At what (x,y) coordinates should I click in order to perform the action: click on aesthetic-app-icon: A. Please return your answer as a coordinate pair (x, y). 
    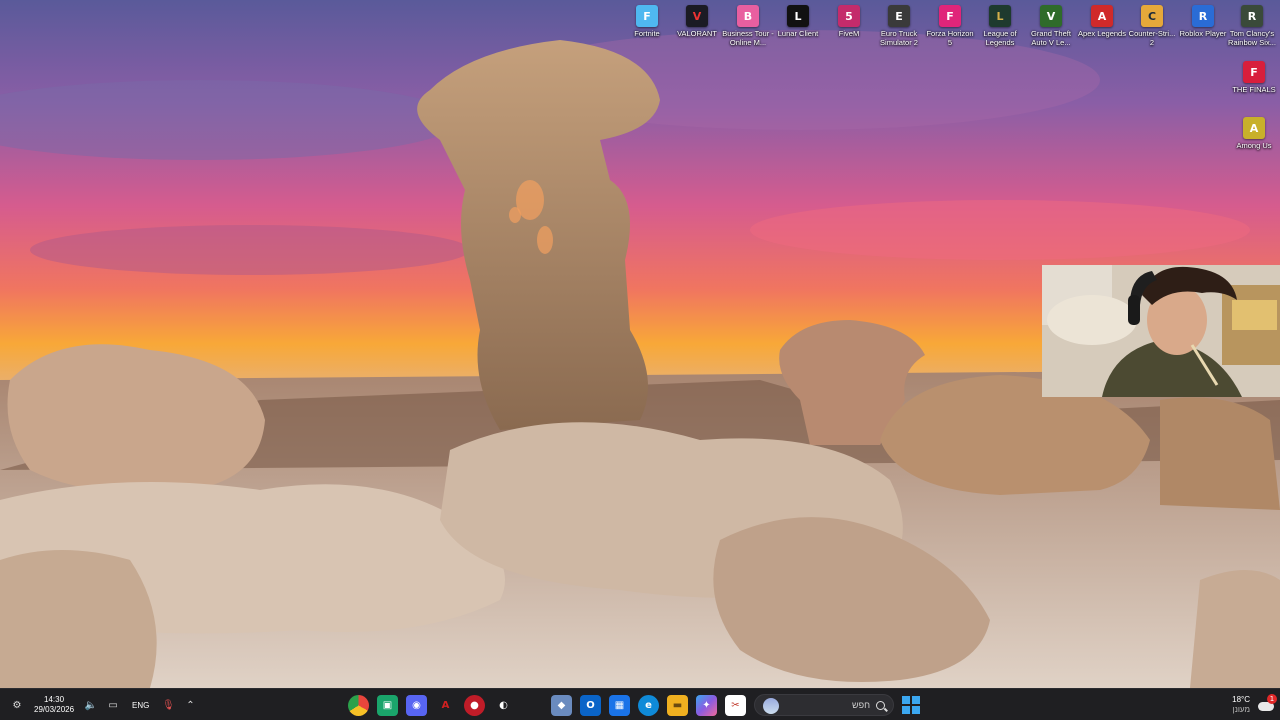
    Looking at the image, I should click on (445, 705).